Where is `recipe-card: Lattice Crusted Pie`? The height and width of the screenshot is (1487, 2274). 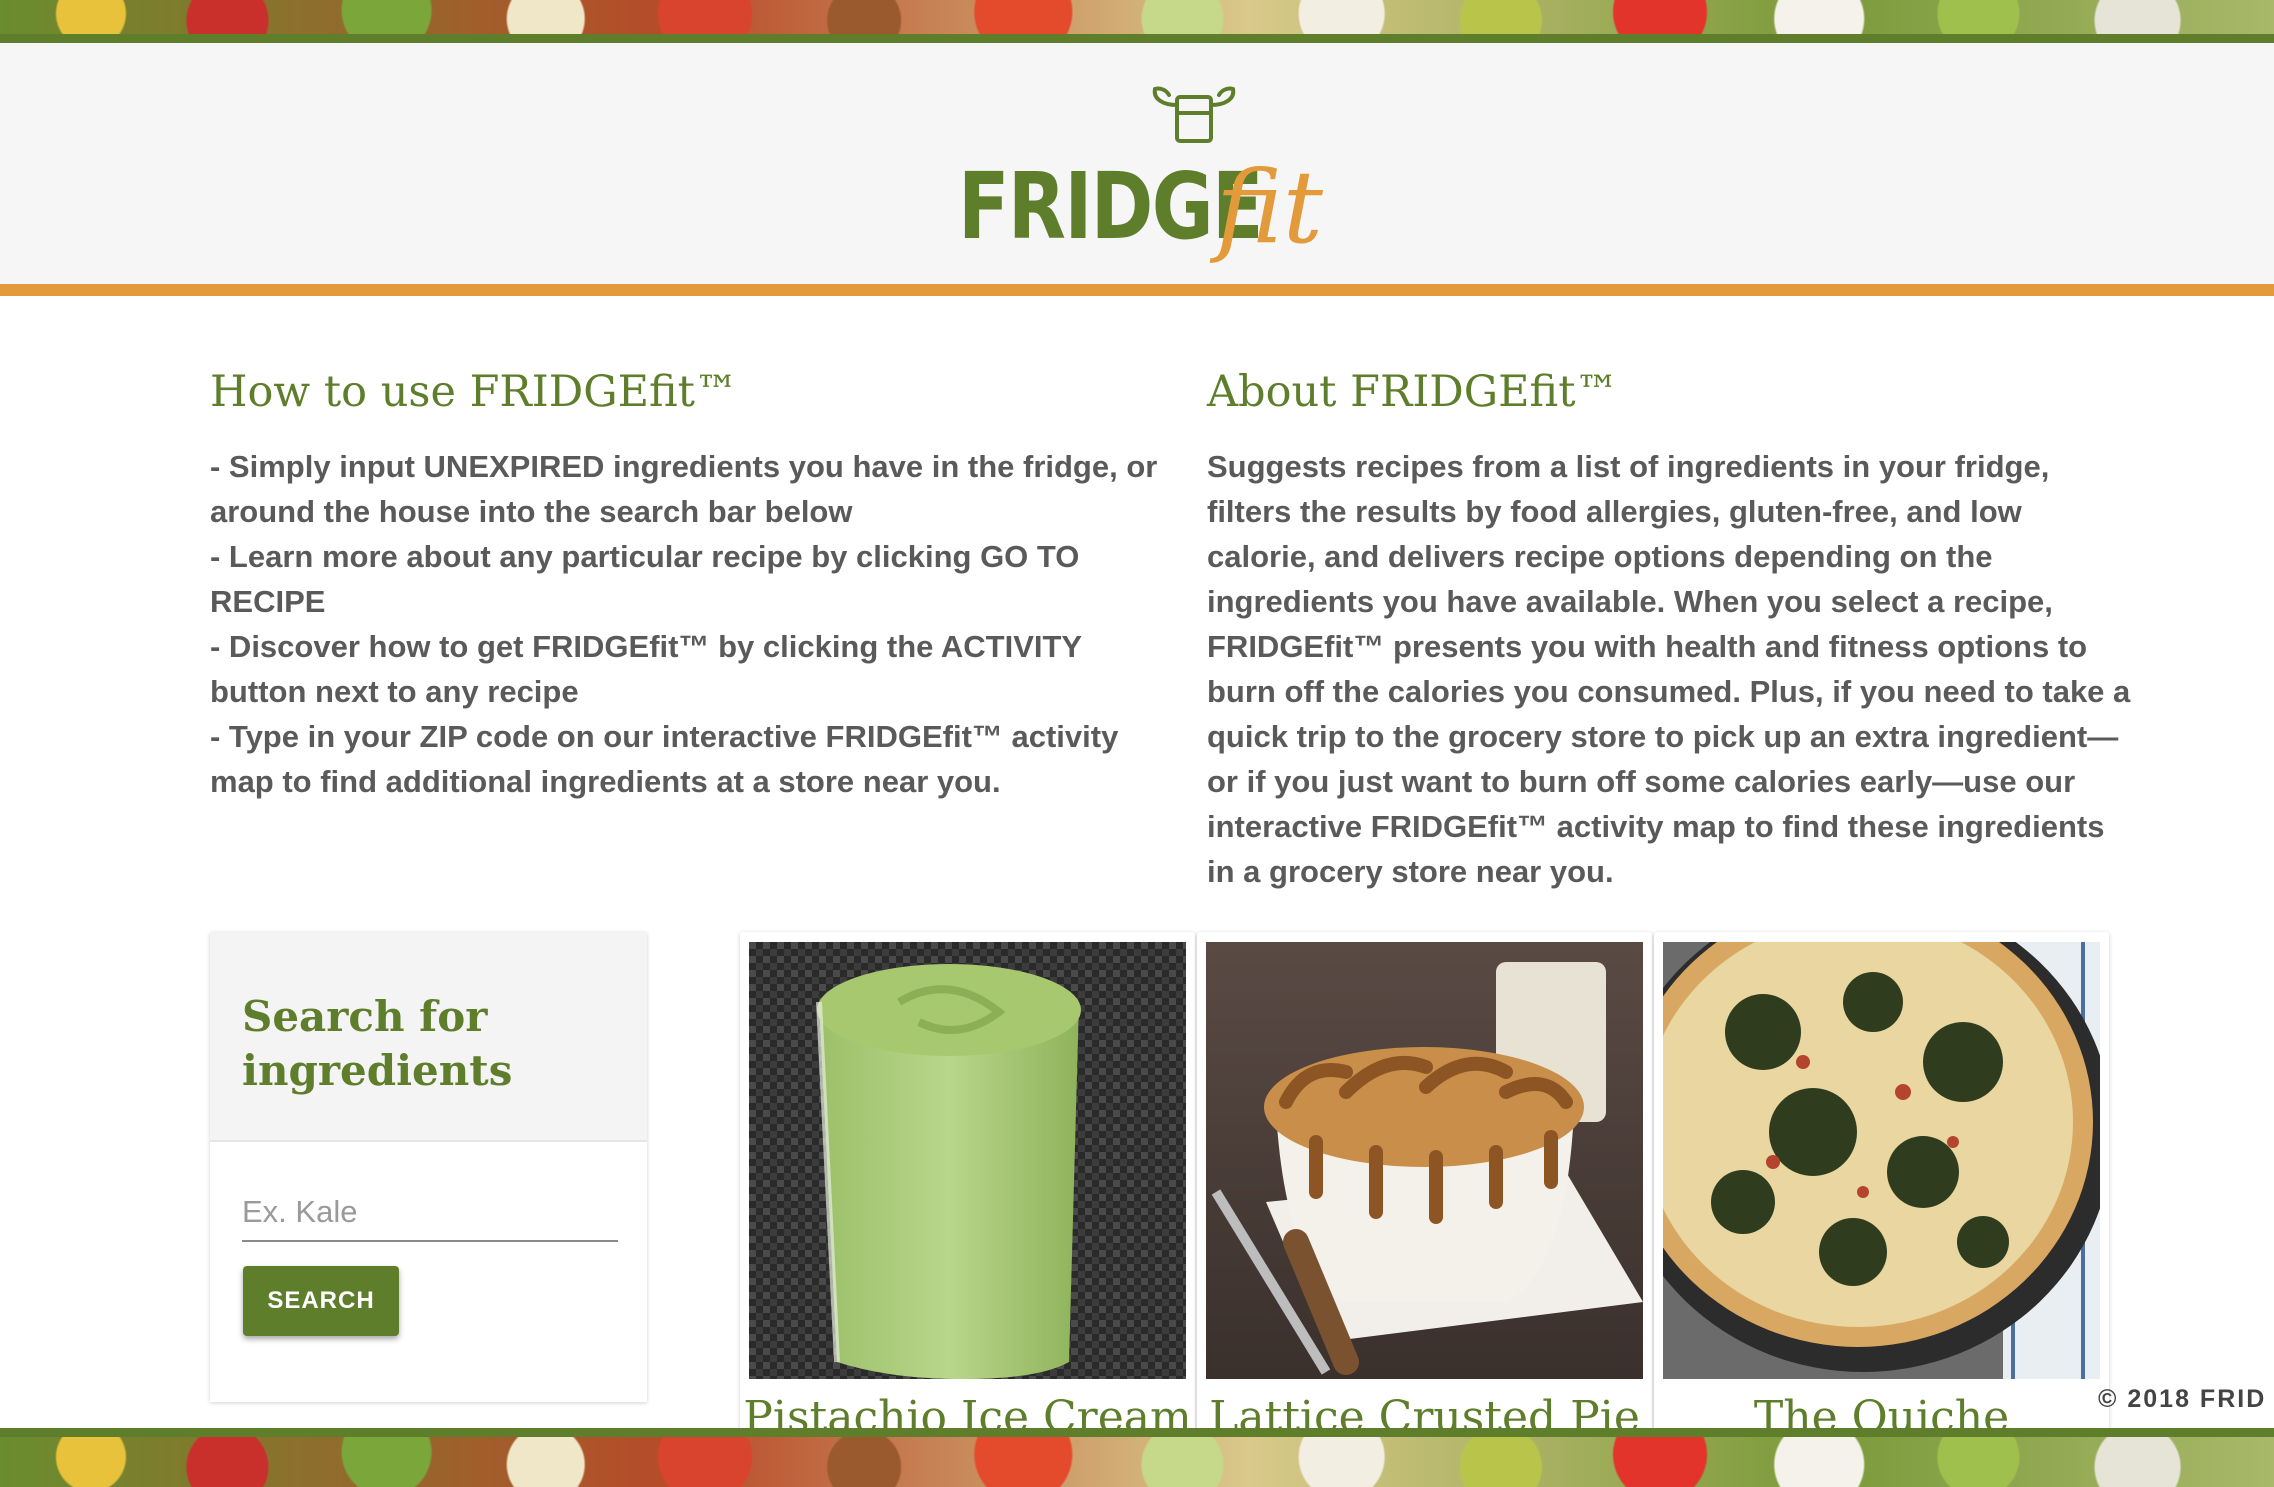
recipe-card: Lattice Crusted Pie is located at coordinates (1424, 1192).